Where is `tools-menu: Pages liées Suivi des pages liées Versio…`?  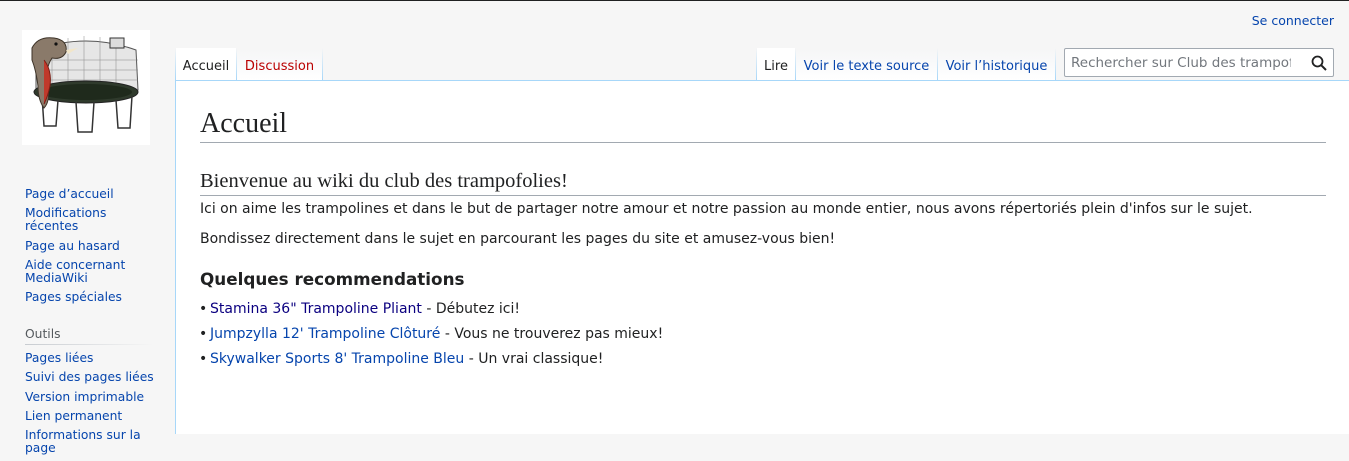
tools-menu: Pages liées Suivi des pages liées Versio… is located at coordinates (90, 406).